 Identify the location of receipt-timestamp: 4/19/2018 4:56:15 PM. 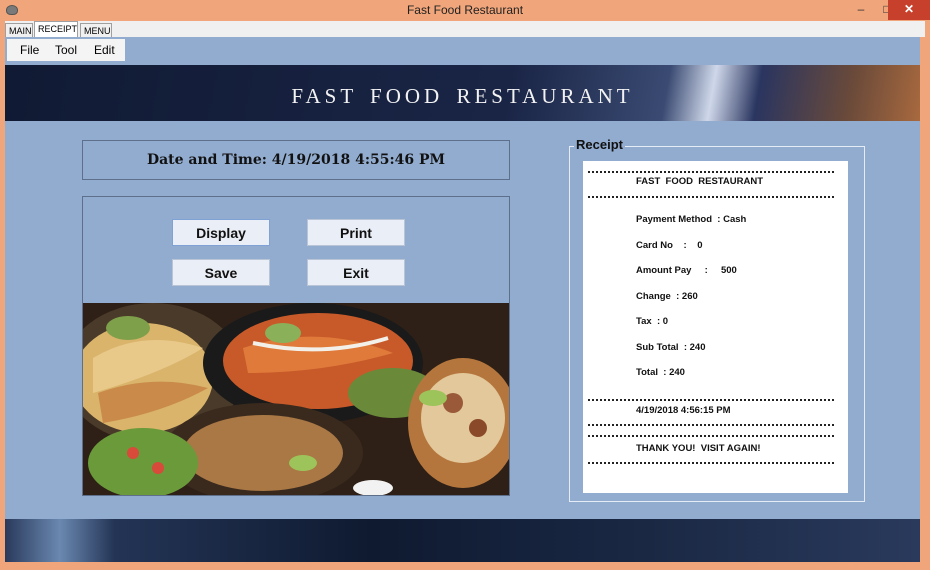
(683, 410).